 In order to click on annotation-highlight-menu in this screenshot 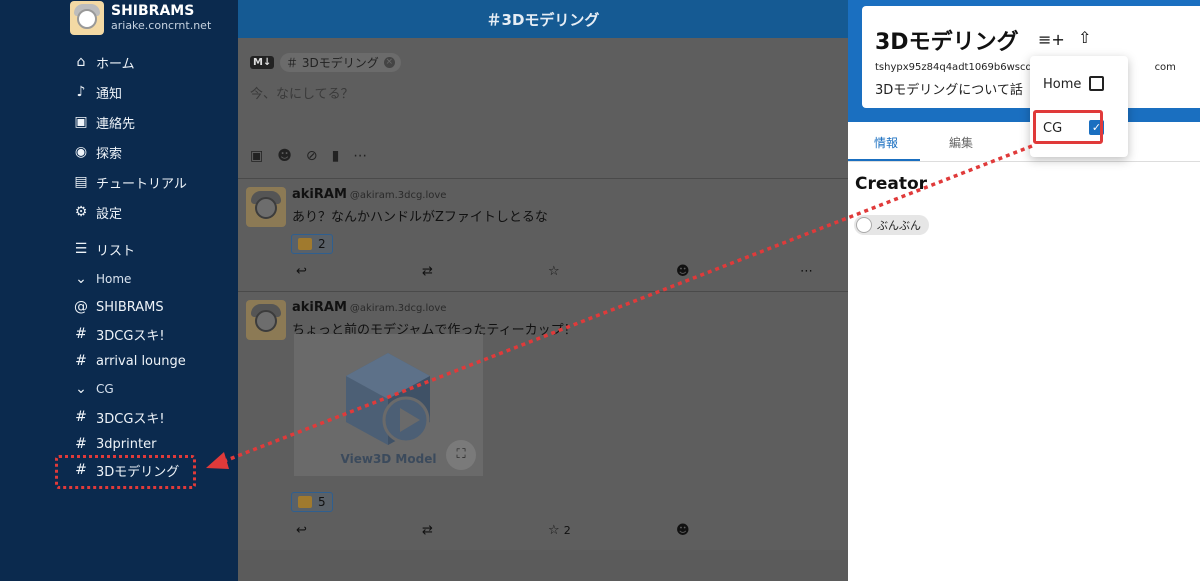, I will do `click(1068, 127)`.